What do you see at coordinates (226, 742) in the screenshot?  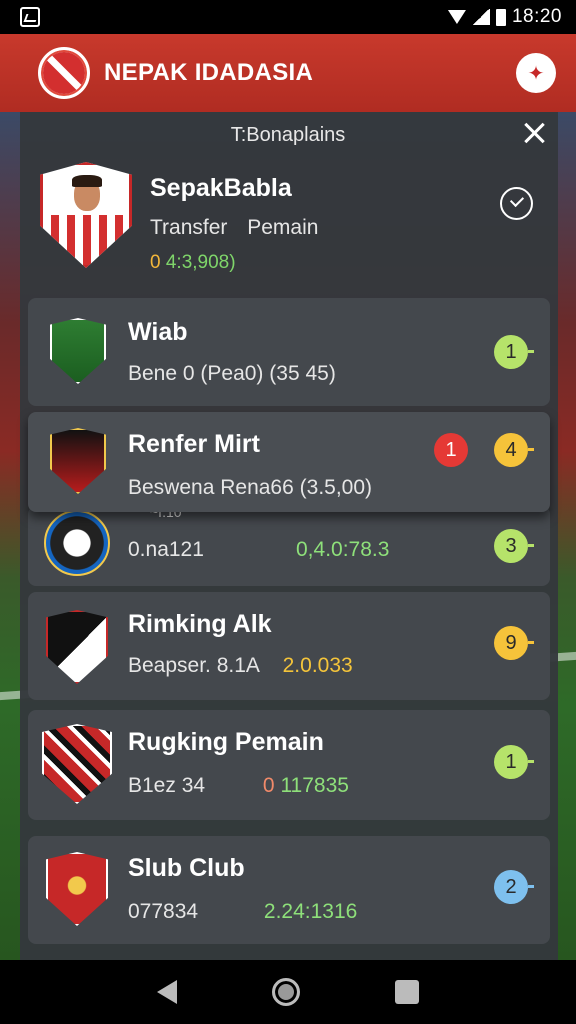 I see `club-name: Rugking Pemain` at bounding box center [226, 742].